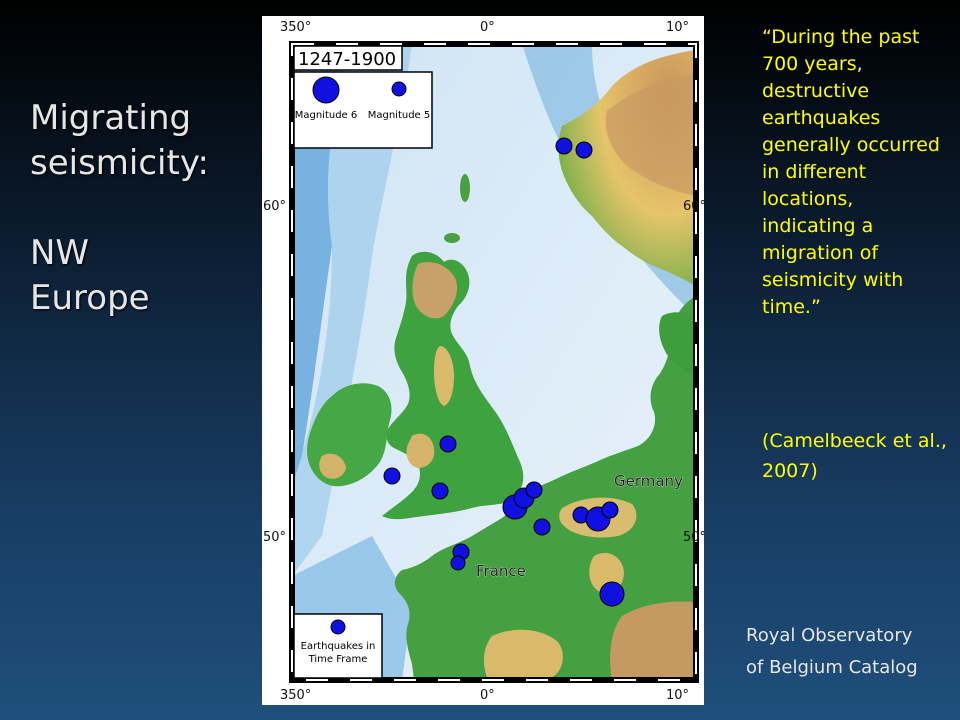 This screenshot has width=960, height=720. Describe the element at coordinates (523, 654) in the screenshot. I see `massif-central` at that location.